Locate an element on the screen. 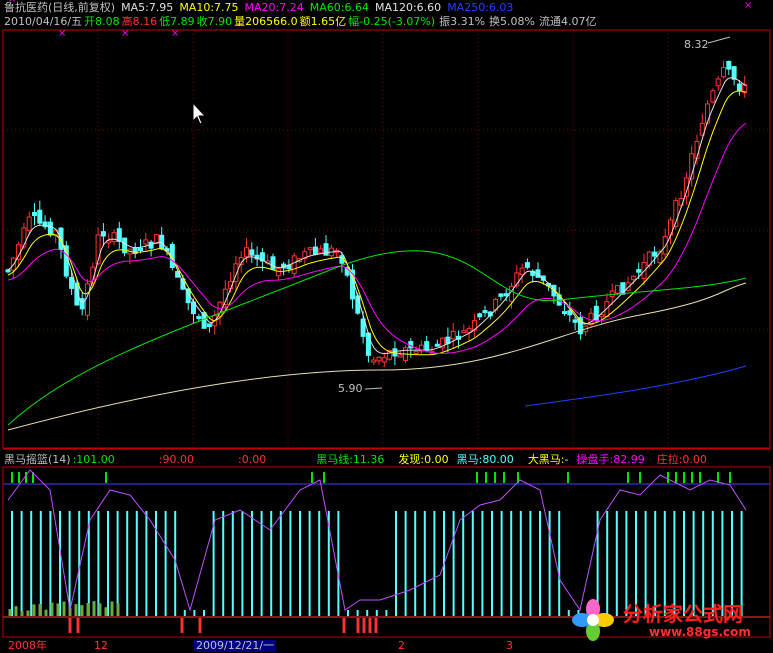 Image resolution: width=773 pixels, height=653 pixels. axis-label-2: 2 is located at coordinates (401, 645).